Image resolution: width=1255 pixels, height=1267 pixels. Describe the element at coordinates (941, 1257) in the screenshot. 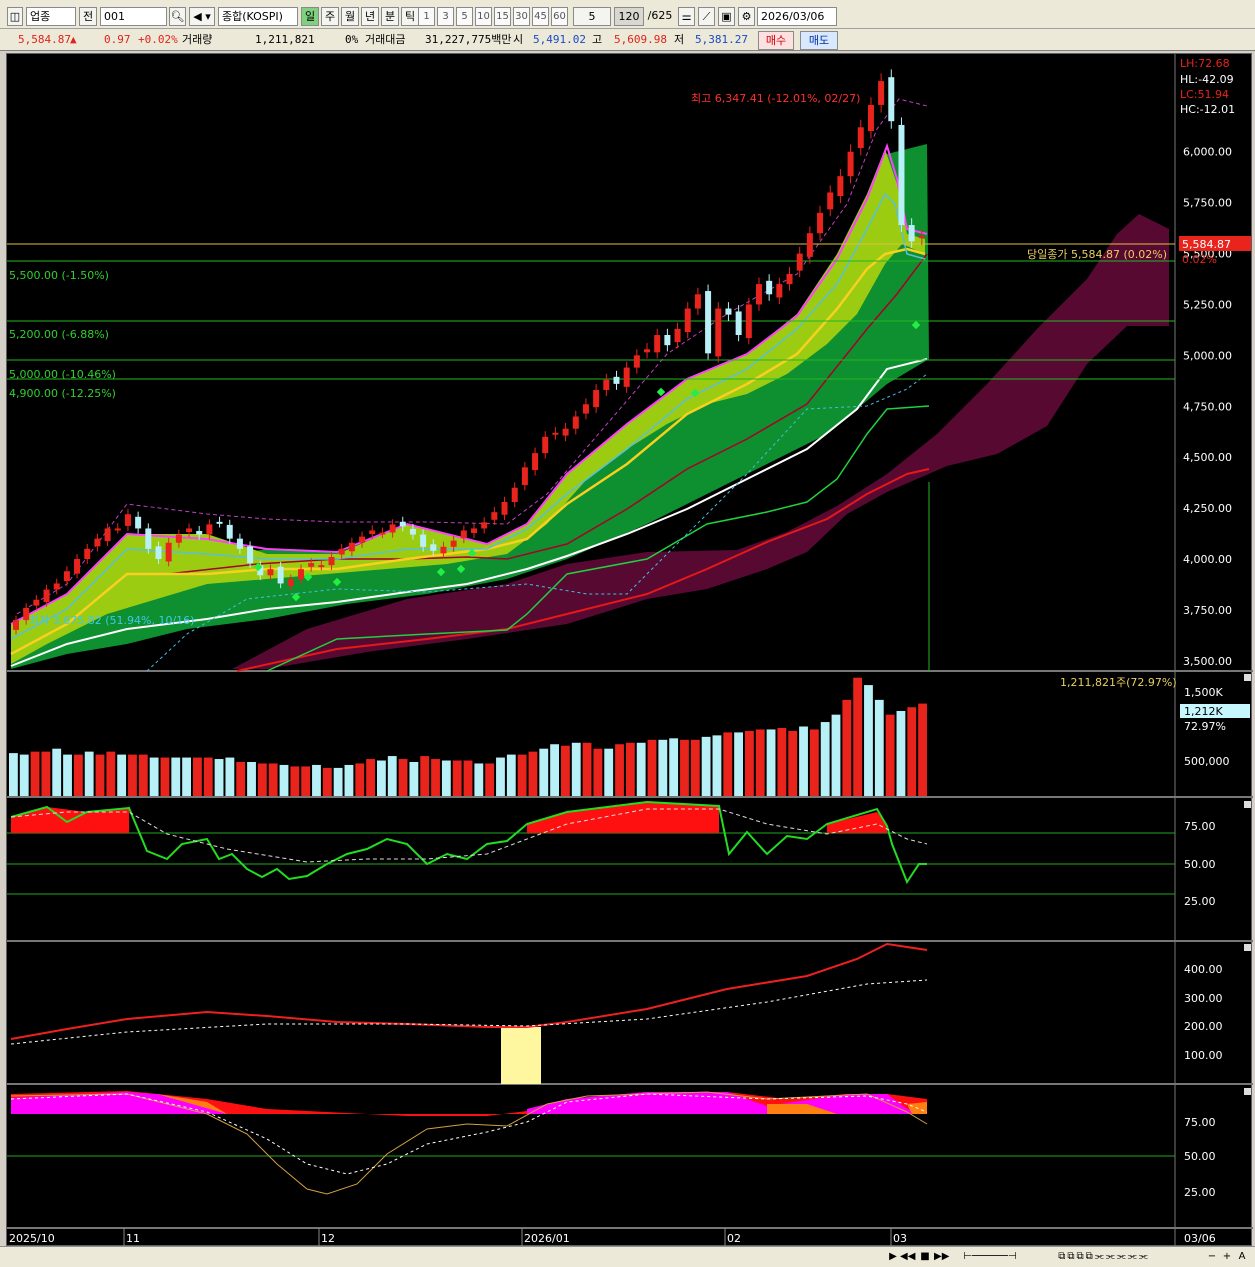

I see `forward-icon: ▶▶` at that location.